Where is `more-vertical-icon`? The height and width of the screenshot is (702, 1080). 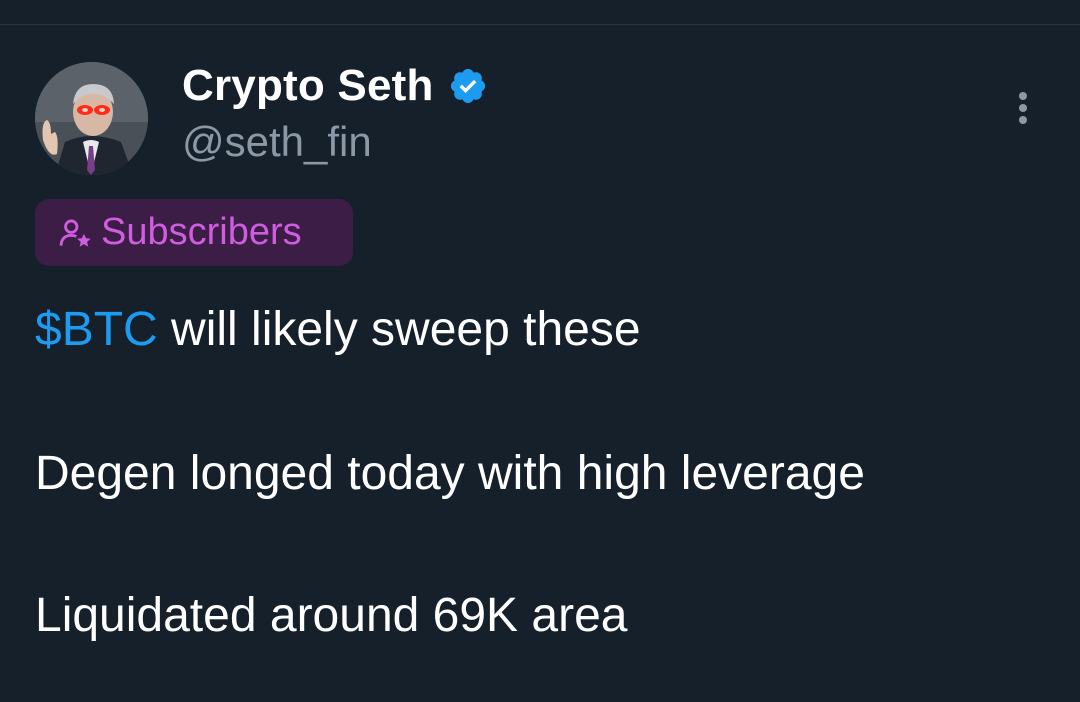
more-vertical-icon is located at coordinates (1024, 108).